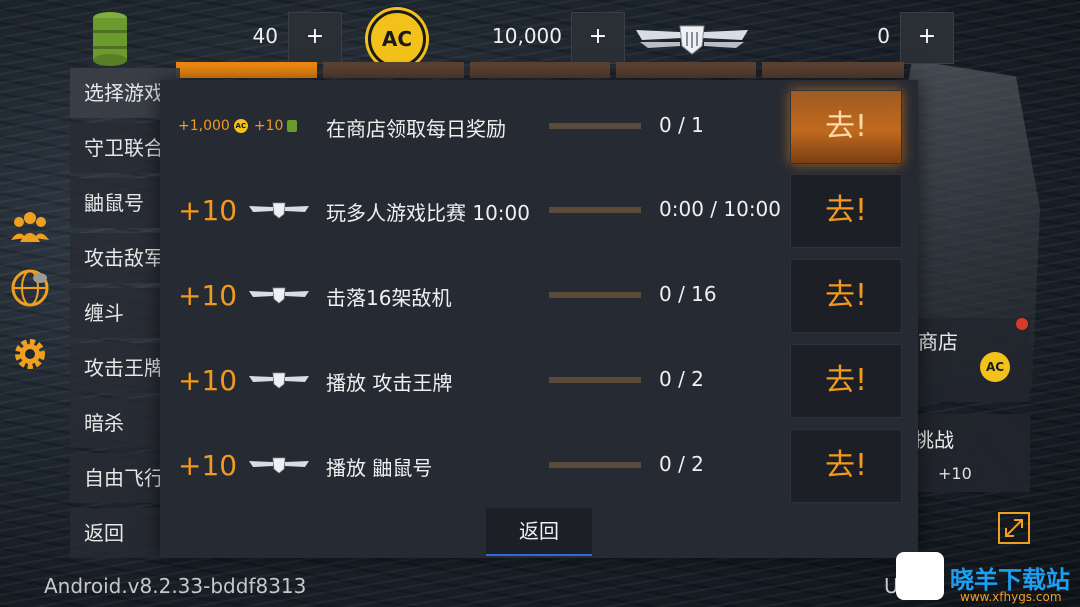 Image resolution: width=1080 pixels, height=607 pixels. Describe the element at coordinates (934, 440) in the screenshot. I see `challenge-title: 挑战` at that location.